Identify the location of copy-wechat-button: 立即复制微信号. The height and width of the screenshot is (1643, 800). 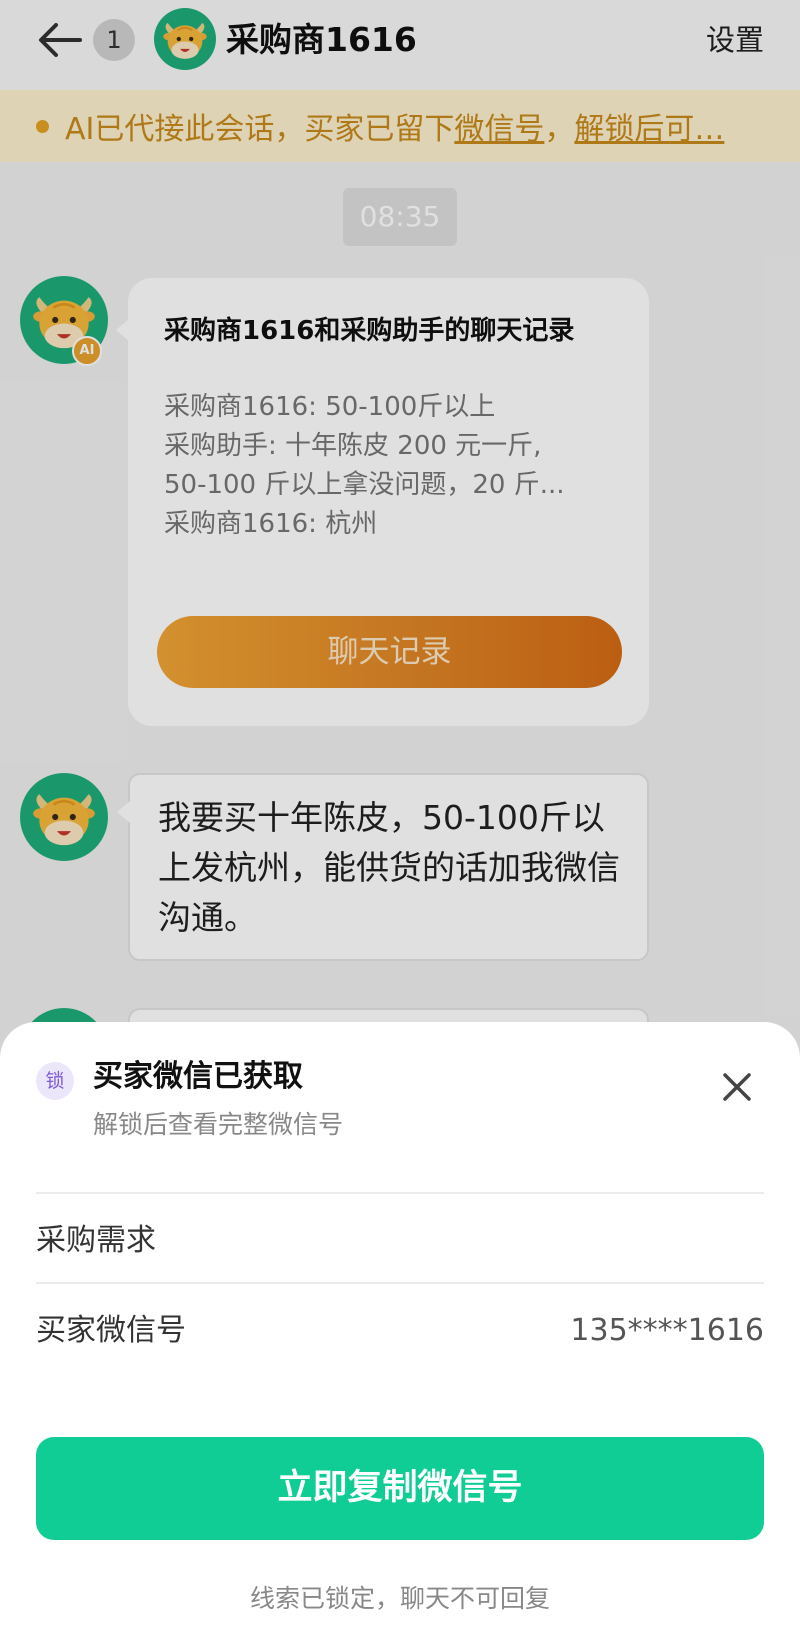
(400, 1488).